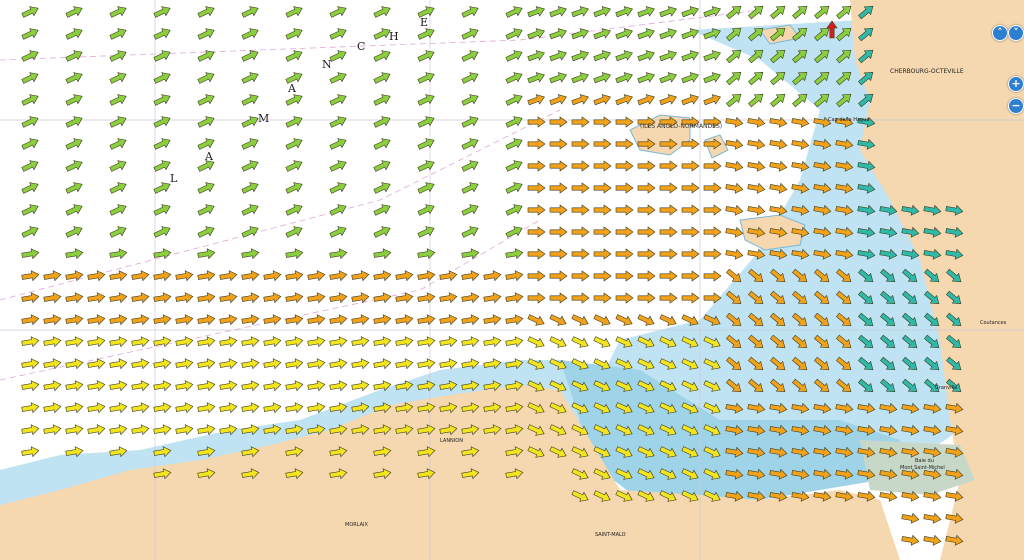 The height and width of the screenshot is (560, 1024). Describe the element at coordinates (327, 64) in the screenshot. I see `sea-name-letter: N` at that location.